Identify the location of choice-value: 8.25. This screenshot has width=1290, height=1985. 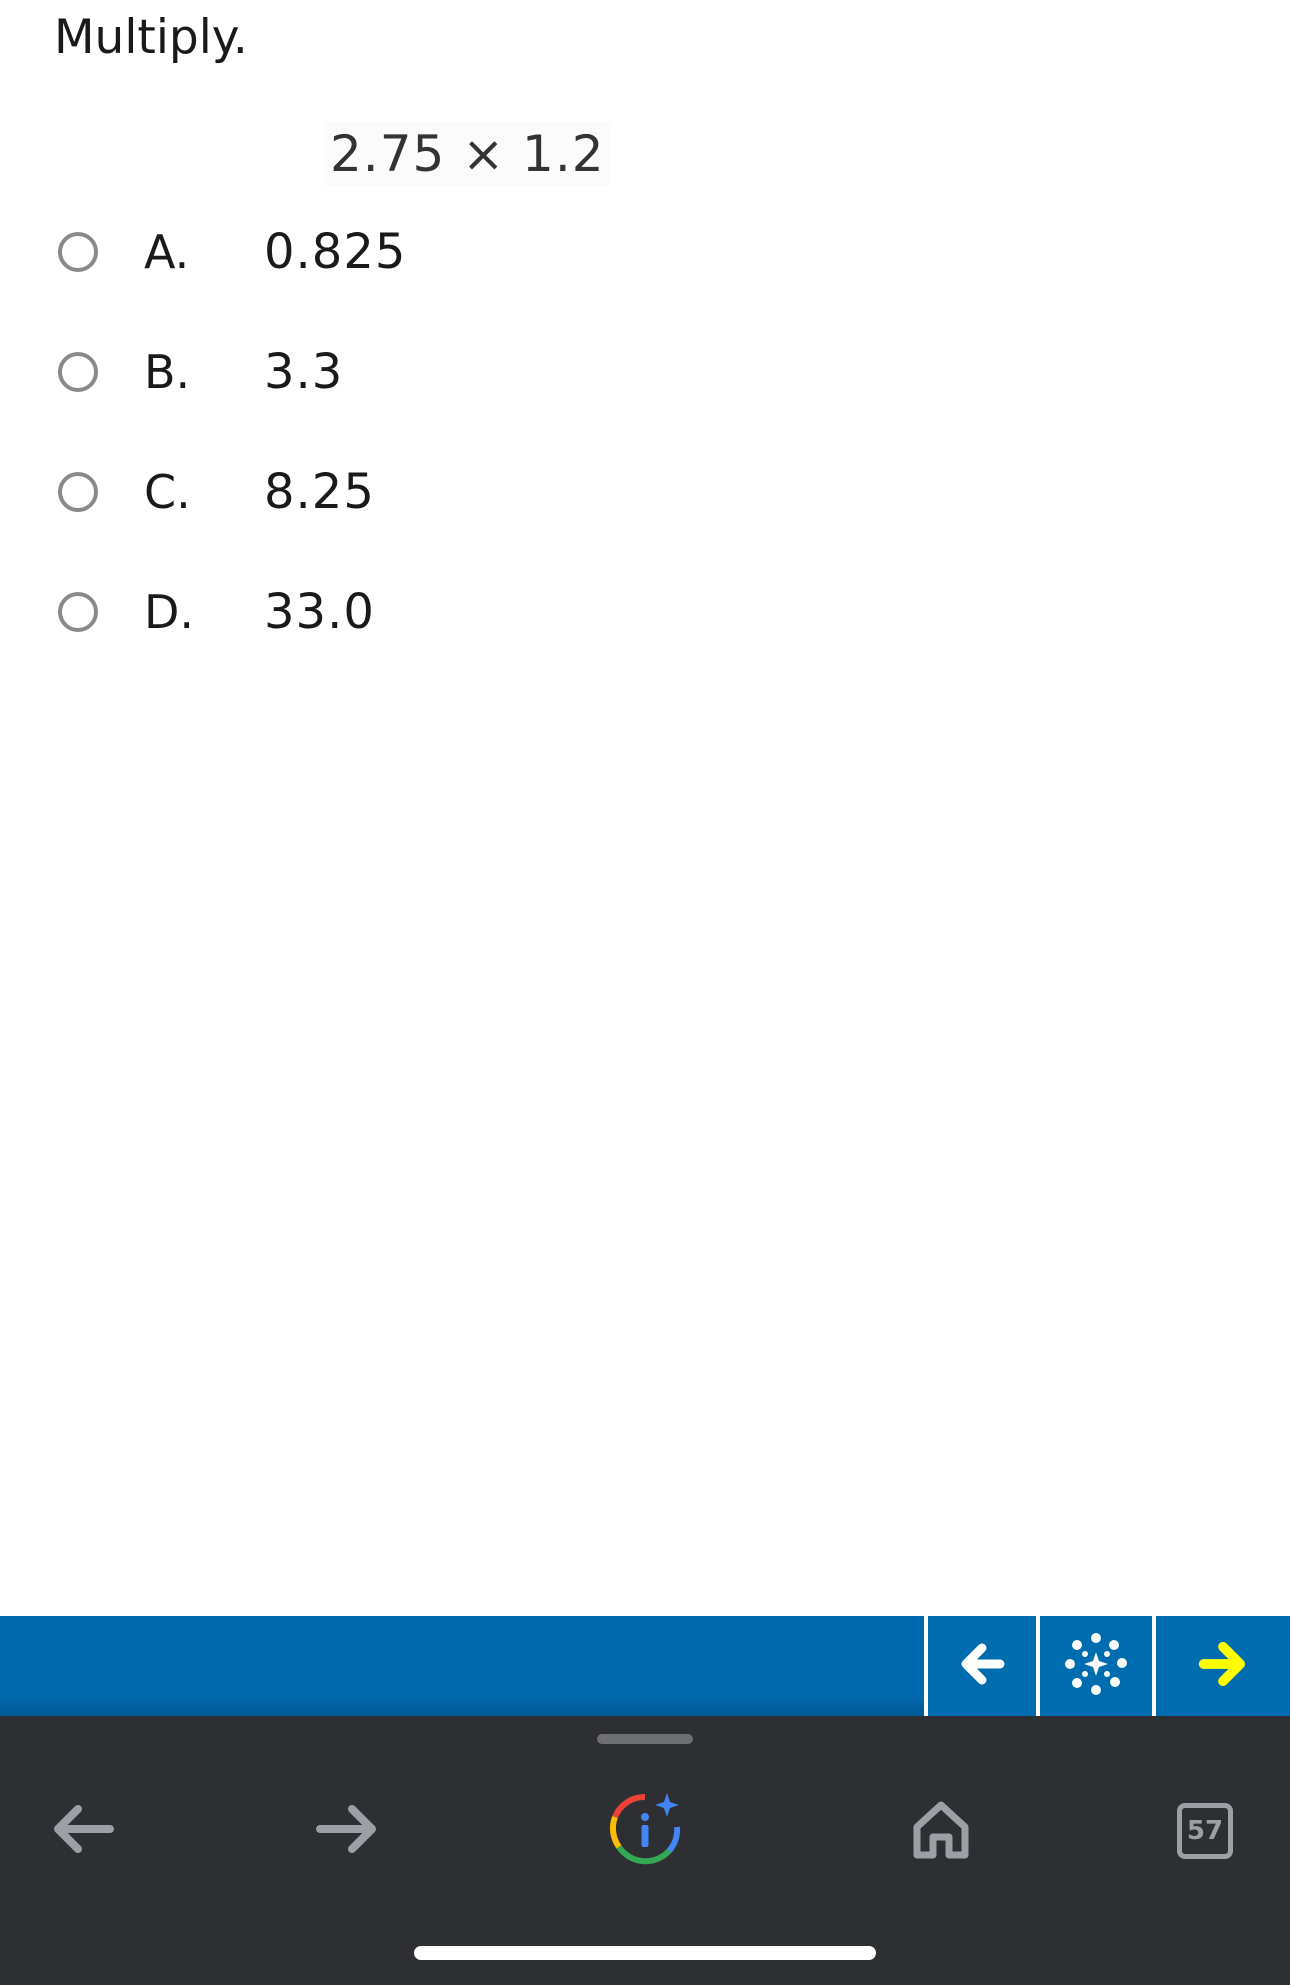
(319, 492).